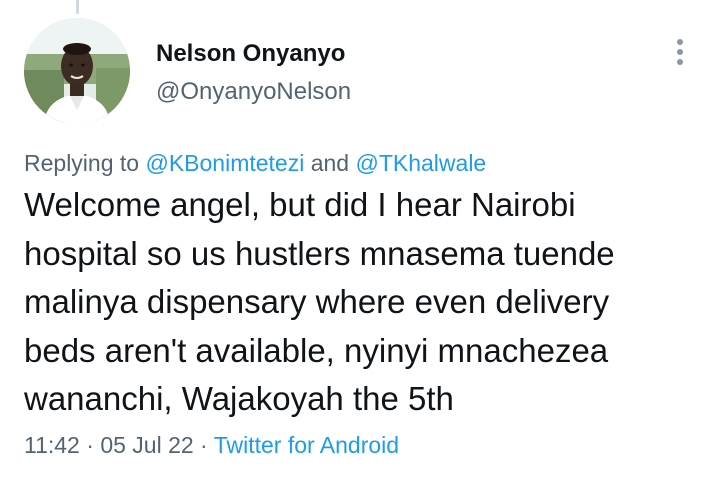 The height and width of the screenshot is (480, 720). What do you see at coordinates (420, 163) in the screenshot?
I see `mention-link-tkhalwale: @TKhalwale` at bounding box center [420, 163].